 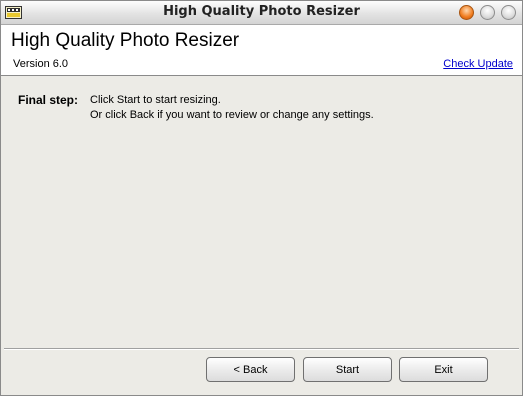 What do you see at coordinates (155, 100) in the screenshot?
I see `step-instruction: Click Start to start resizing.` at bounding box center [155, 100].